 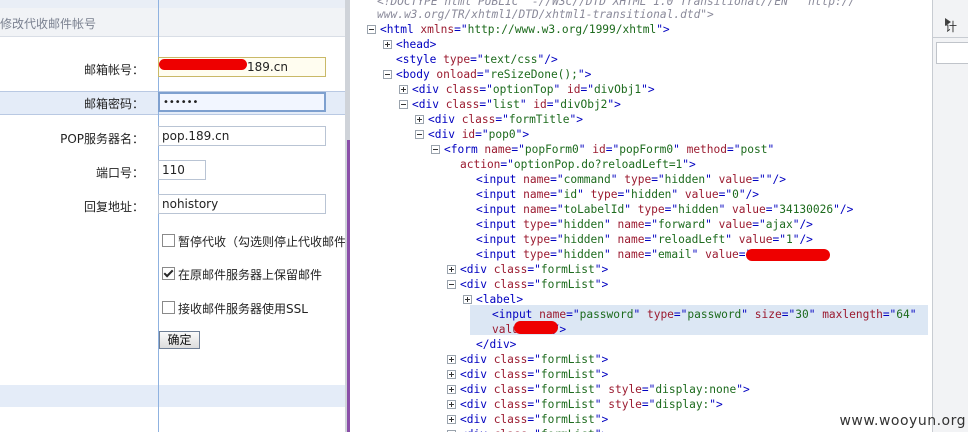 What do you see at coordinates (735, 194) in the screenshot?
I see `dom-token: 0` at bounding box center [735, 194].